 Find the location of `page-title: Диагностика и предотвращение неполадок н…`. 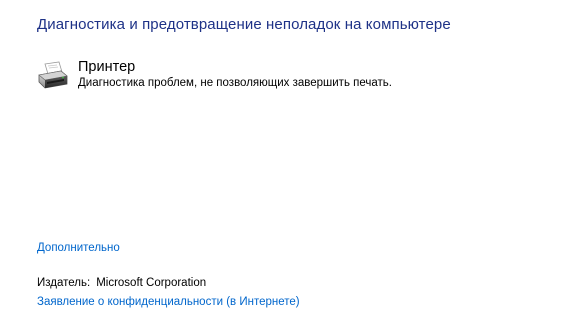

page-title: Диагностика и предотвращение неполадок н… is located at coordinates (244, 24).